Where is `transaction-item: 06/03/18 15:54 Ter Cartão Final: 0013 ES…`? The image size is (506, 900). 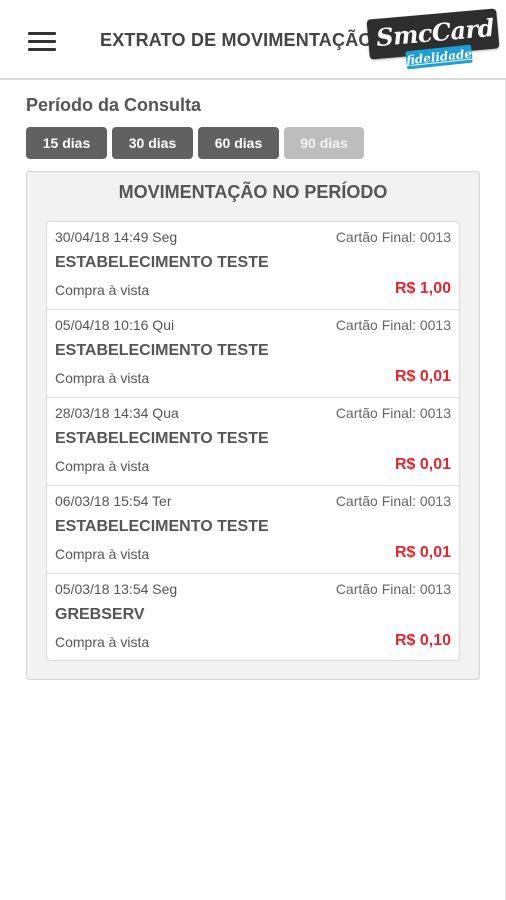 transaction-item: 06/03/18 15:54 Ter Cartão Final: 0013 ES… is located at coordinates (253, 530).